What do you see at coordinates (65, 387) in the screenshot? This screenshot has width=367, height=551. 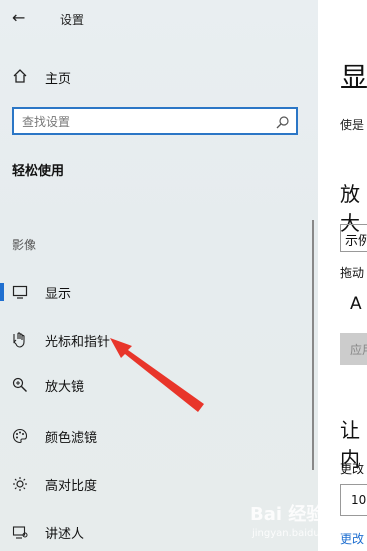 I see `sidebar-item-label: 放大镜` at bounding box center [65, 387].